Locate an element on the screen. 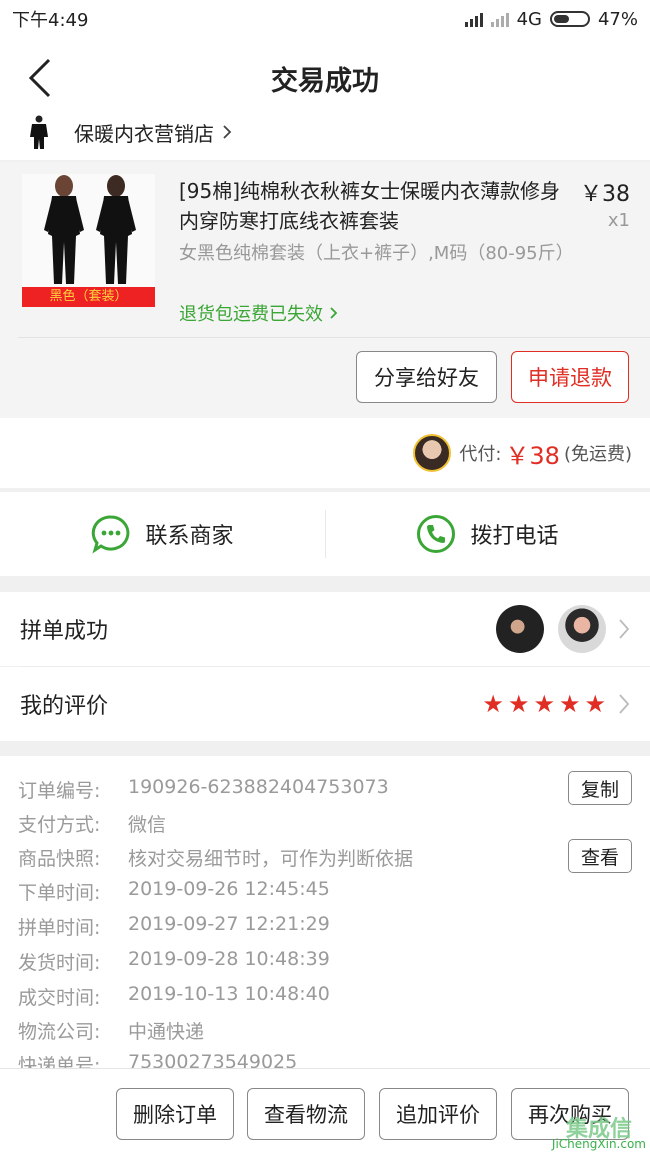  view-snapshot-button: 查看 is located at coordinates (600, 856).